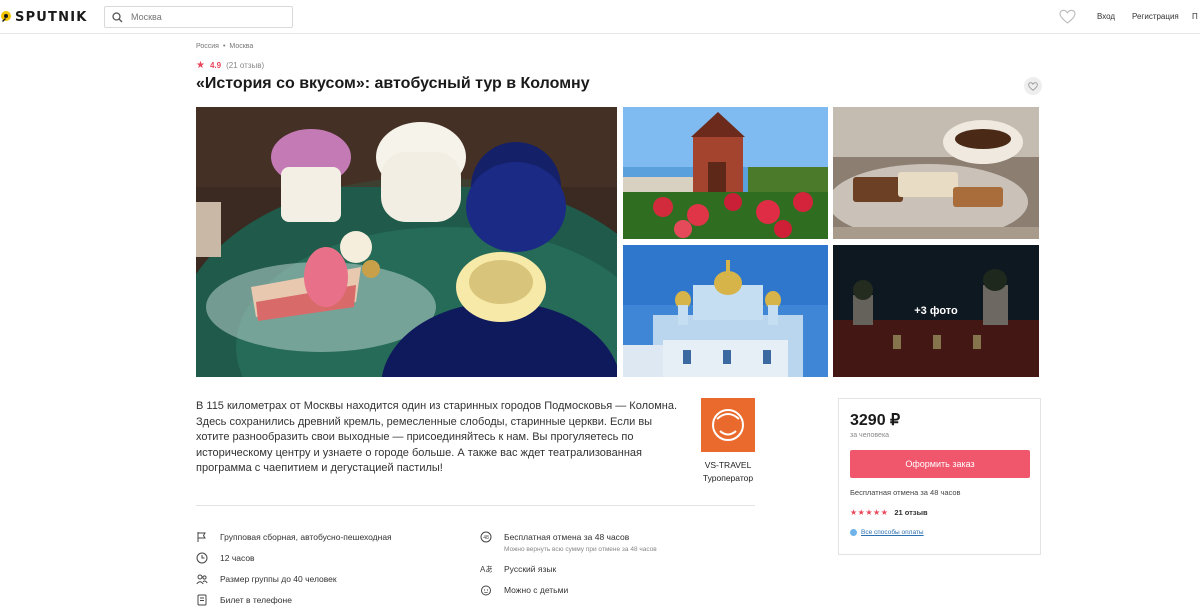 The image size is (1200, 608). Describe the element at coordinates (567, 537) in the screenshot. I see `feature-label: Бесплатная отмена за 48 часов` at that location.